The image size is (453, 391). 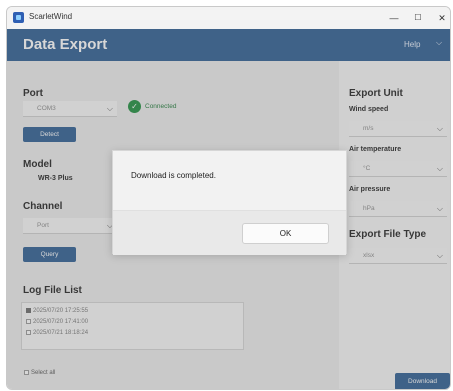 I want to click on close-button: ✕, so click(x=440, y=18).